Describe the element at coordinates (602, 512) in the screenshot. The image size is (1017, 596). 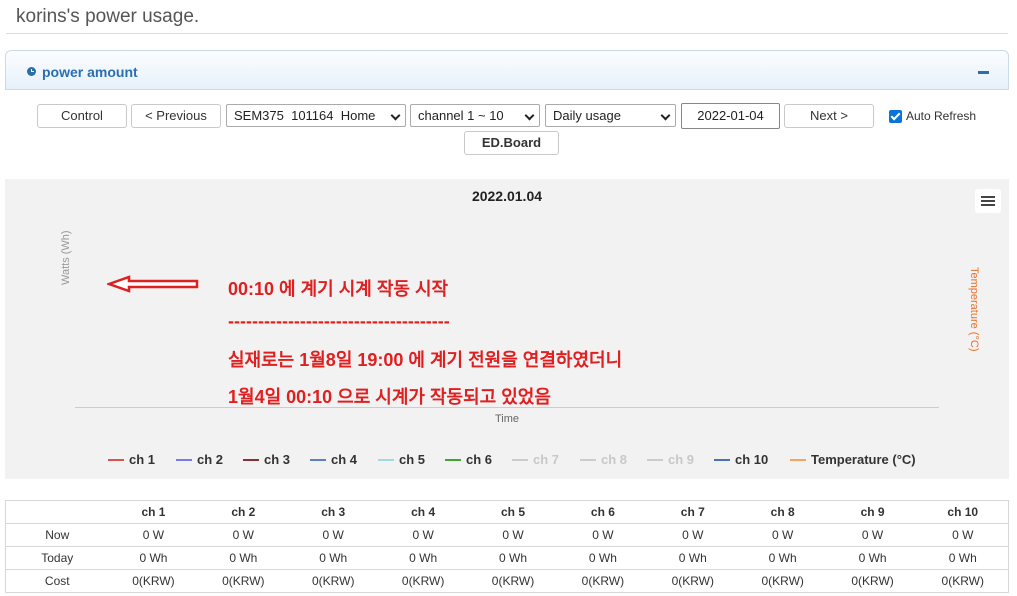
I see `column-header: ch 6` at that location.